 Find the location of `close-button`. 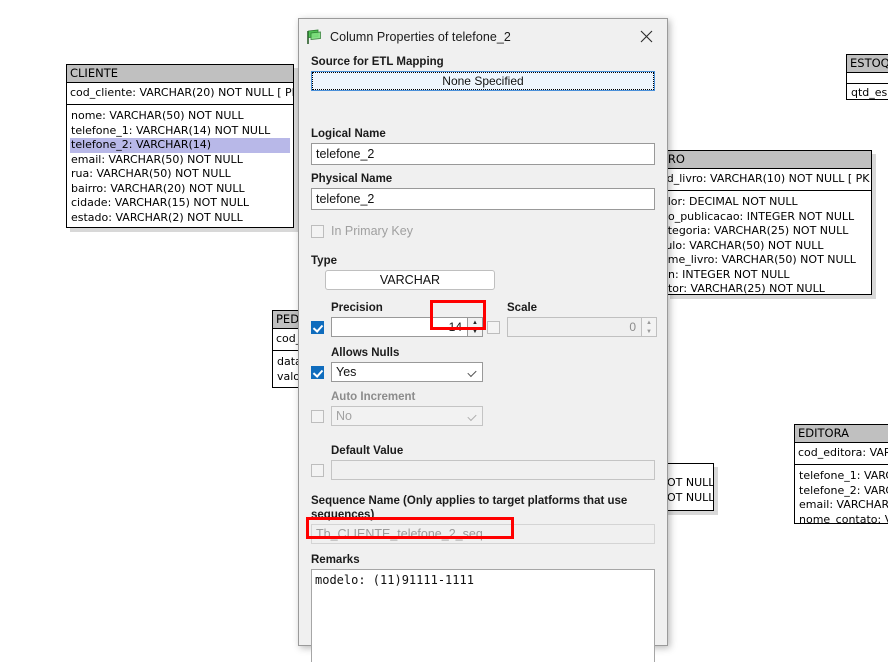

close-button is located at coordinates (646, 36).